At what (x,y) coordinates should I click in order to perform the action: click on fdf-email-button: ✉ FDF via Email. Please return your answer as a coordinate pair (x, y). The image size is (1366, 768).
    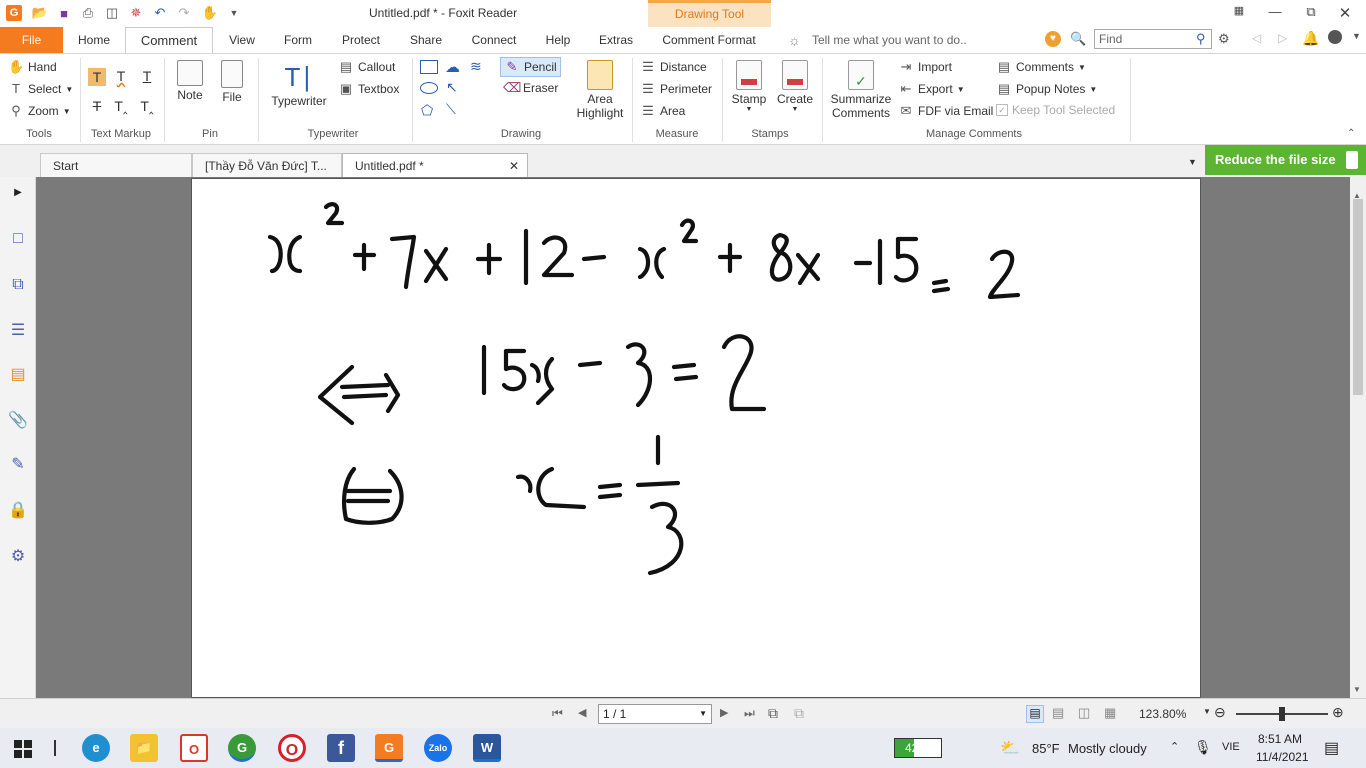
    Looking at the image, I should click on (946, 111).